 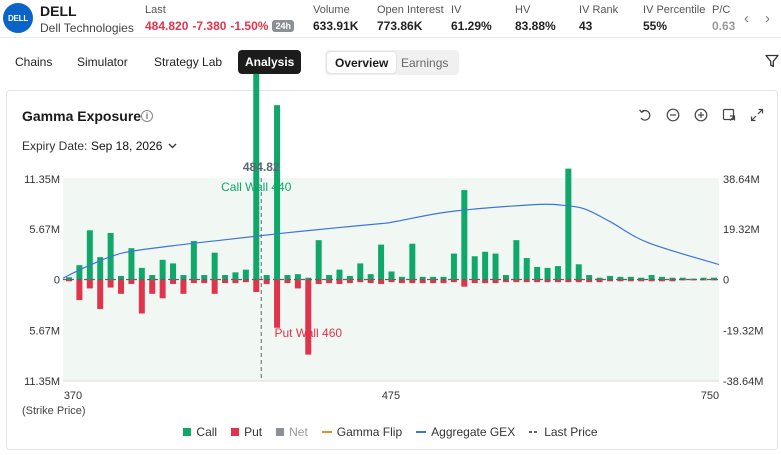 I want to click on gamma-flip-swatch, so click(x=326, y=432).